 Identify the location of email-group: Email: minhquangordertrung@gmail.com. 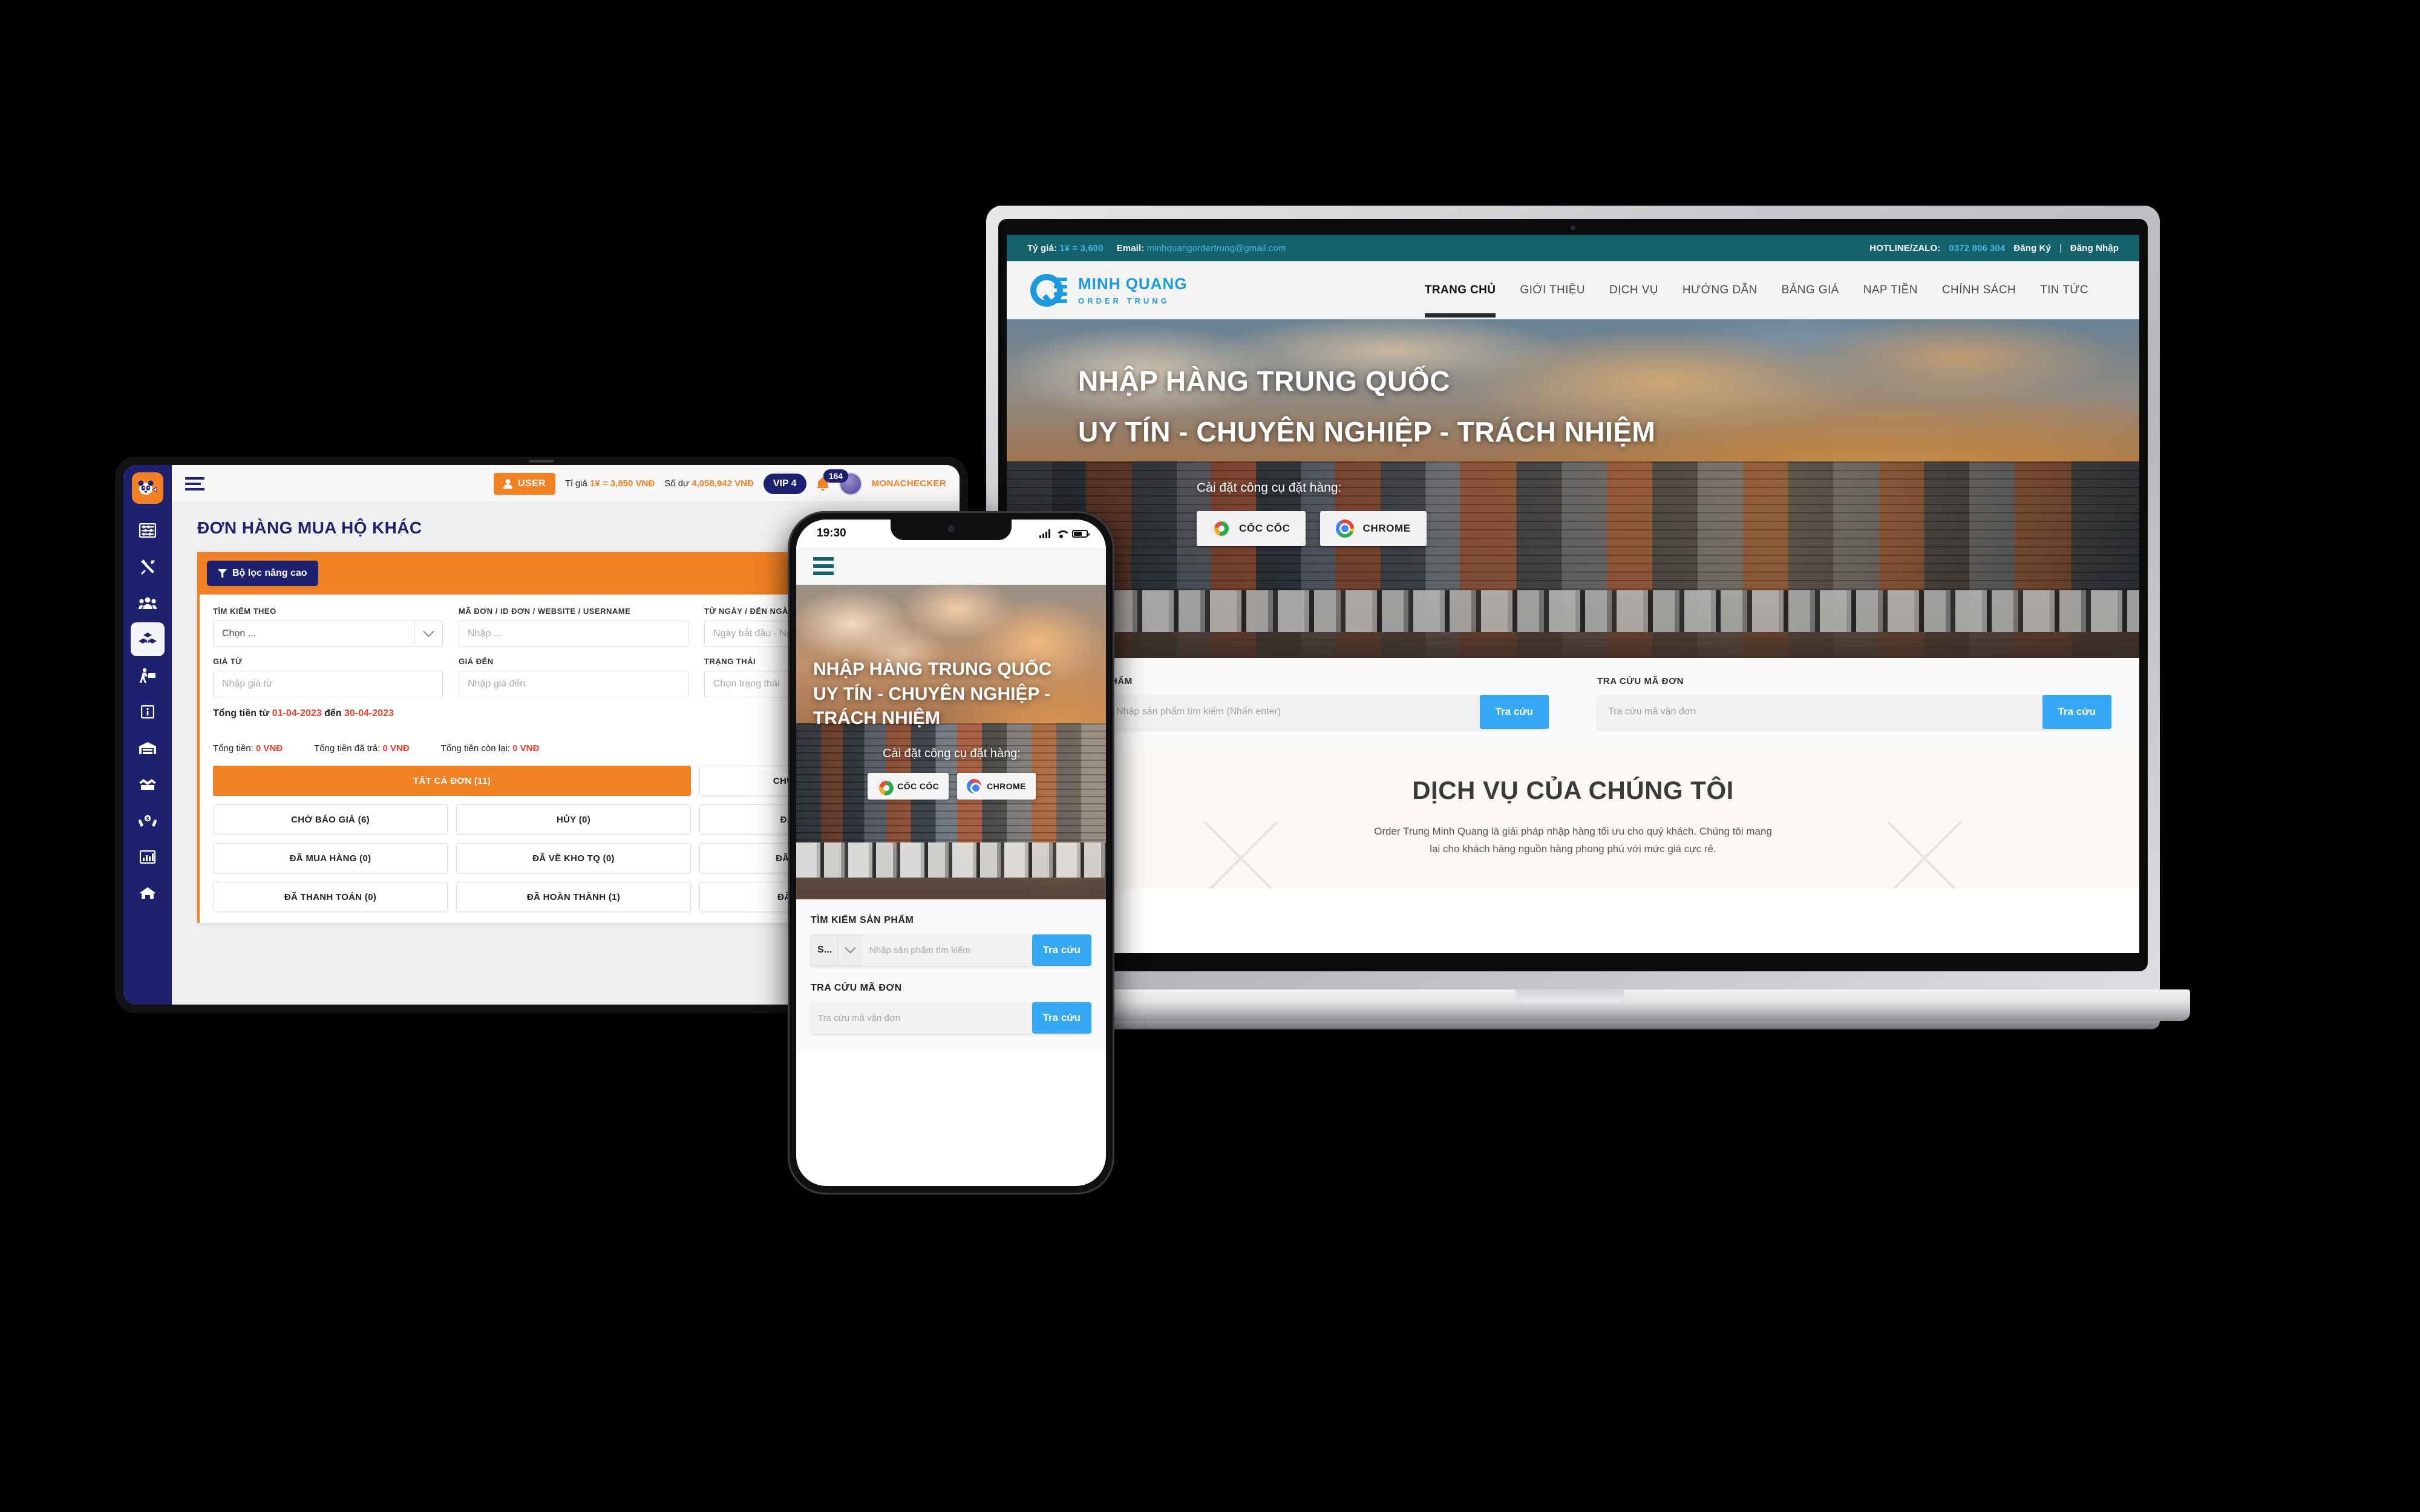
(1201, 248).